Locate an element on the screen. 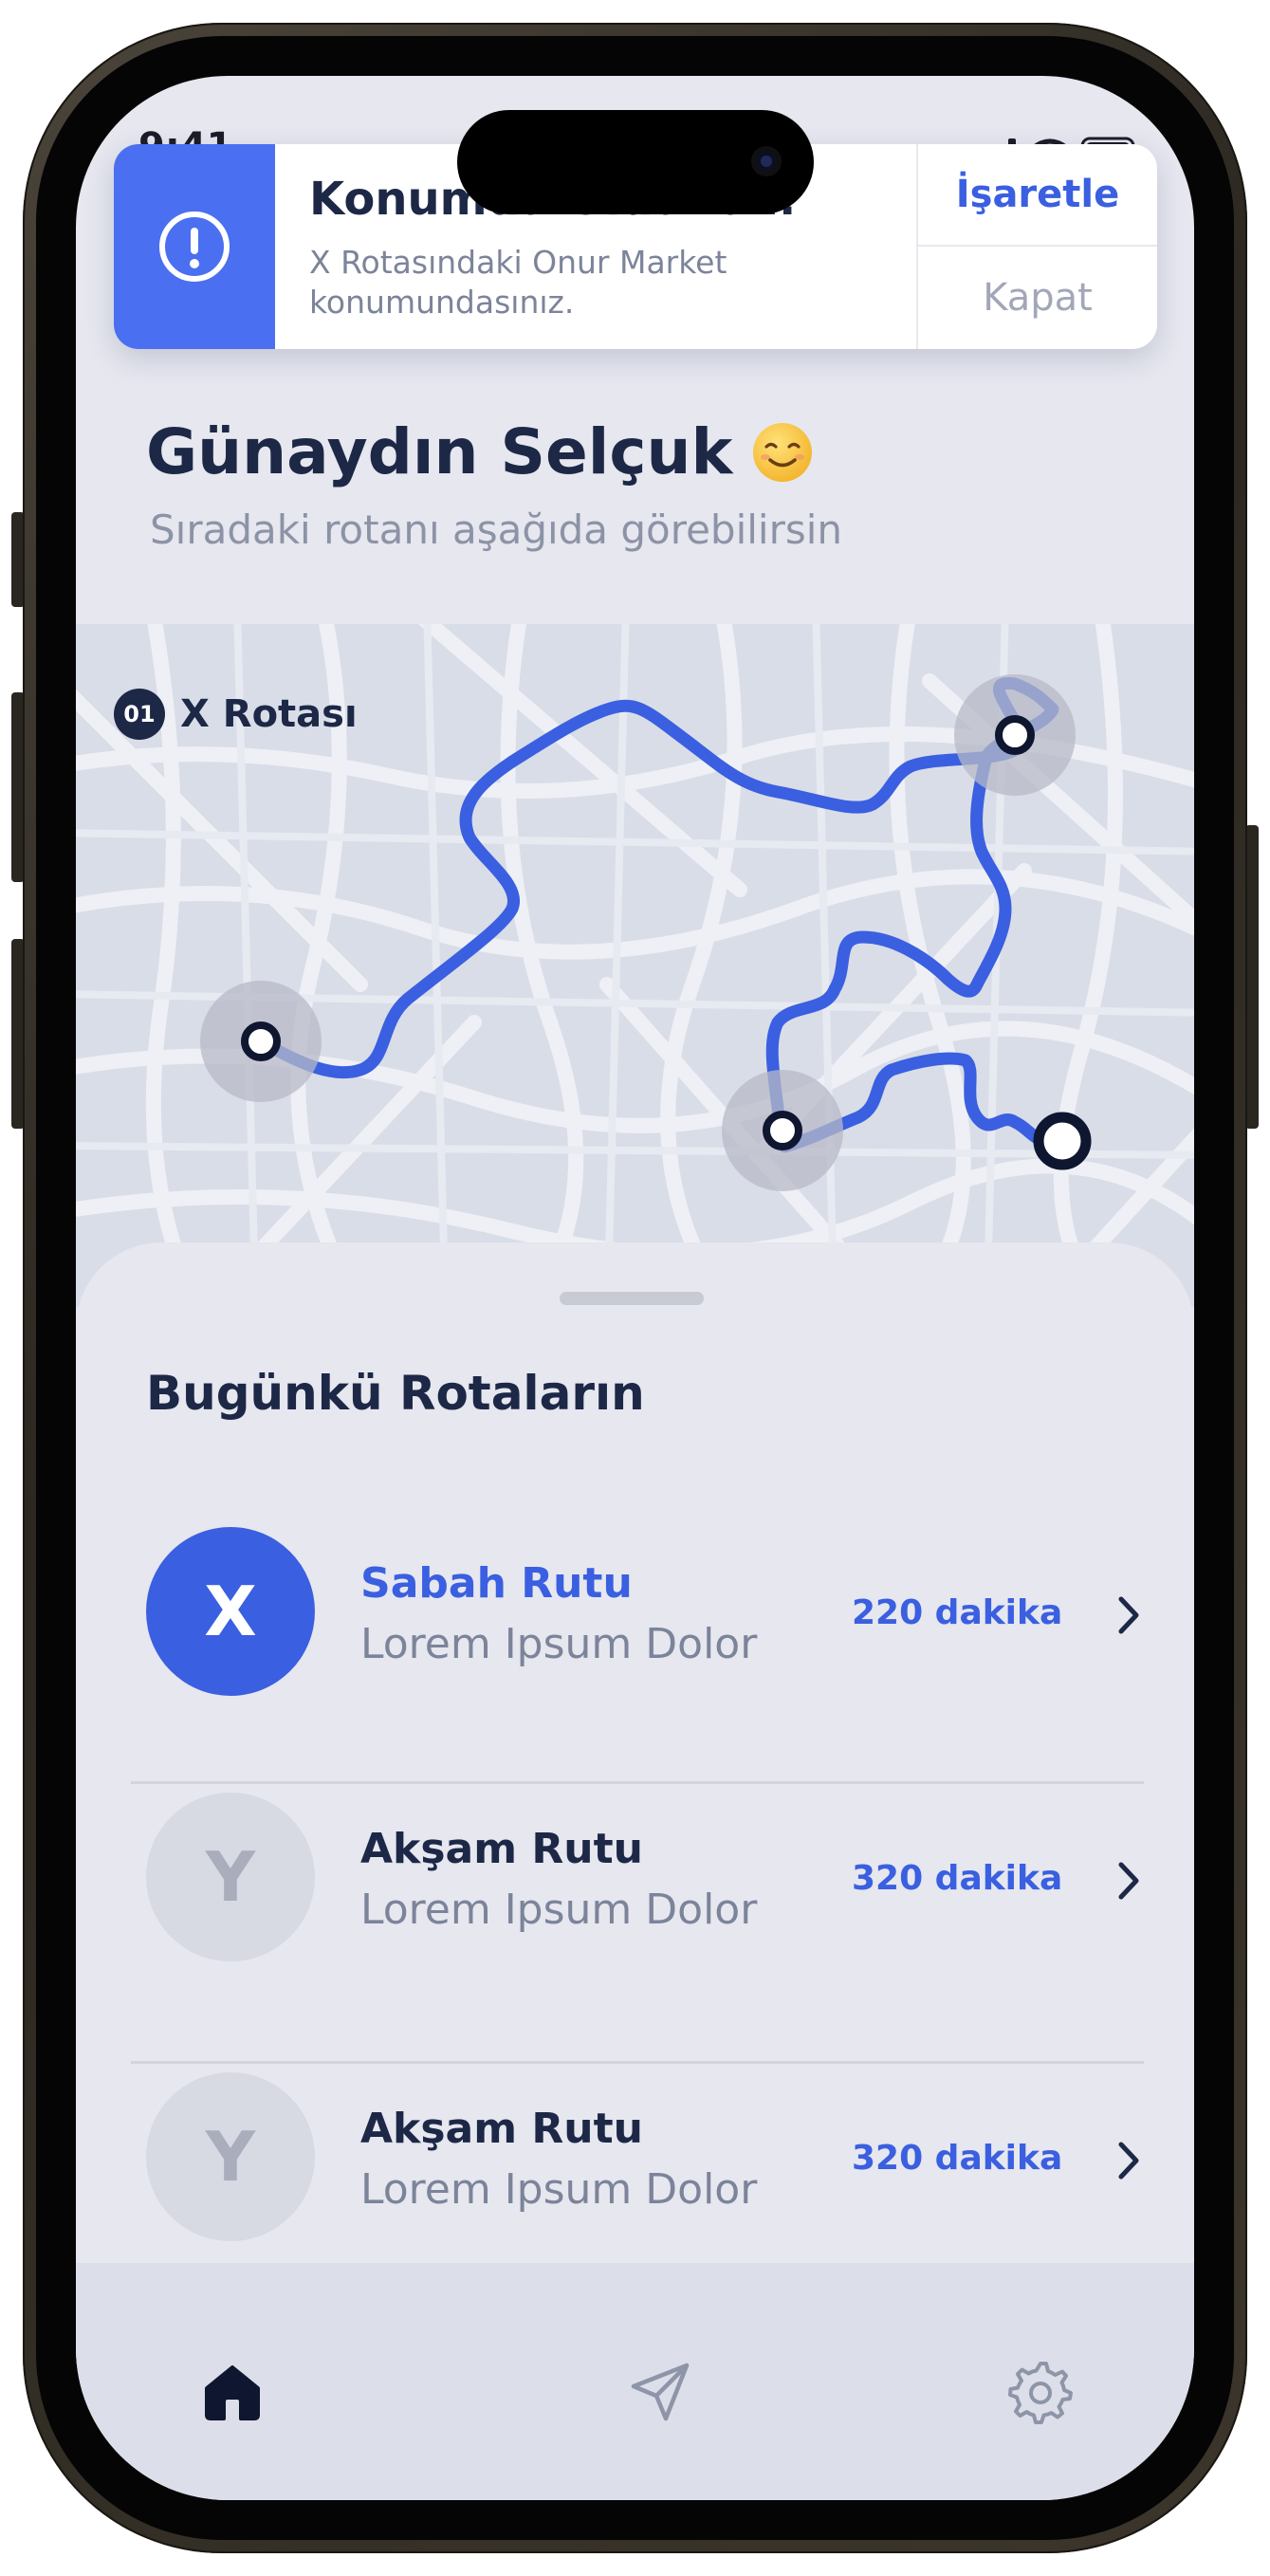 The width and height of the screenshot is (1270, 2576). greeting-text: Günaydın Selçuk is located at coordinates (439, 451).